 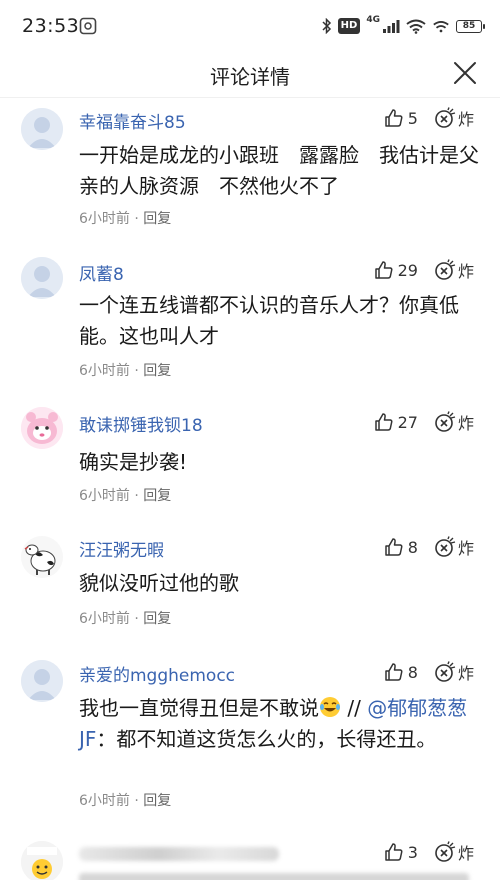 I want to click on like-count: 3, so click(x=412, y=852).